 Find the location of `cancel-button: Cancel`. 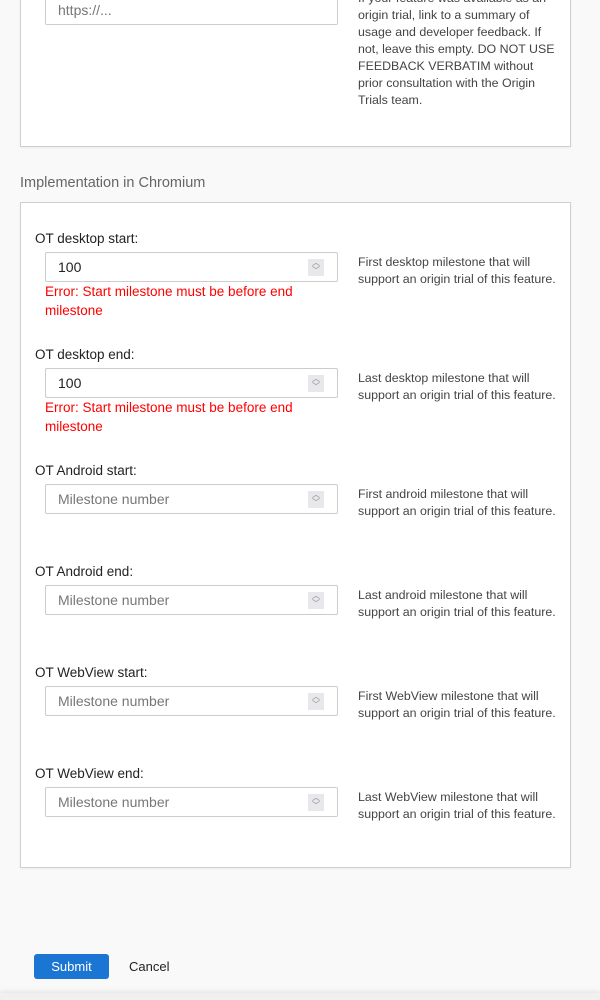

cancel-button: Cancel is located at coordinates (149, 966).